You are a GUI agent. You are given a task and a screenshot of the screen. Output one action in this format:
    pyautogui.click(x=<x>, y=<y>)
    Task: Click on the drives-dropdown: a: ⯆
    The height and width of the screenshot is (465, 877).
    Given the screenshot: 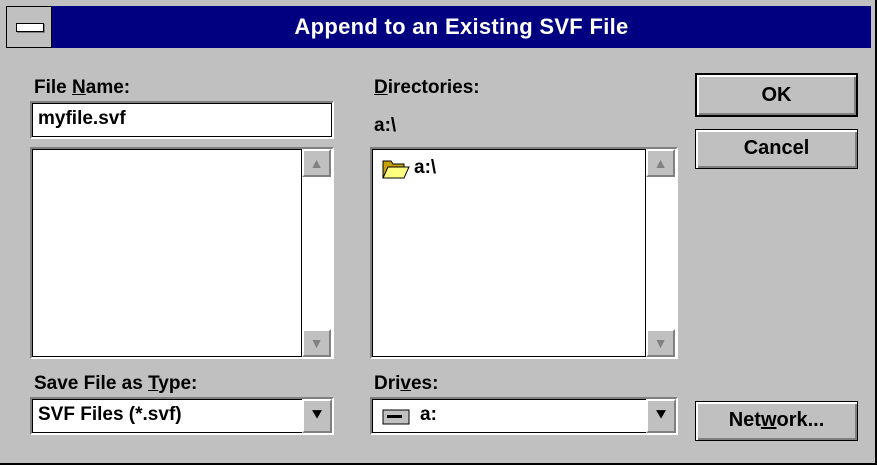 What is the action you would take?
    pyautogui.click(x=524, y=416)
    